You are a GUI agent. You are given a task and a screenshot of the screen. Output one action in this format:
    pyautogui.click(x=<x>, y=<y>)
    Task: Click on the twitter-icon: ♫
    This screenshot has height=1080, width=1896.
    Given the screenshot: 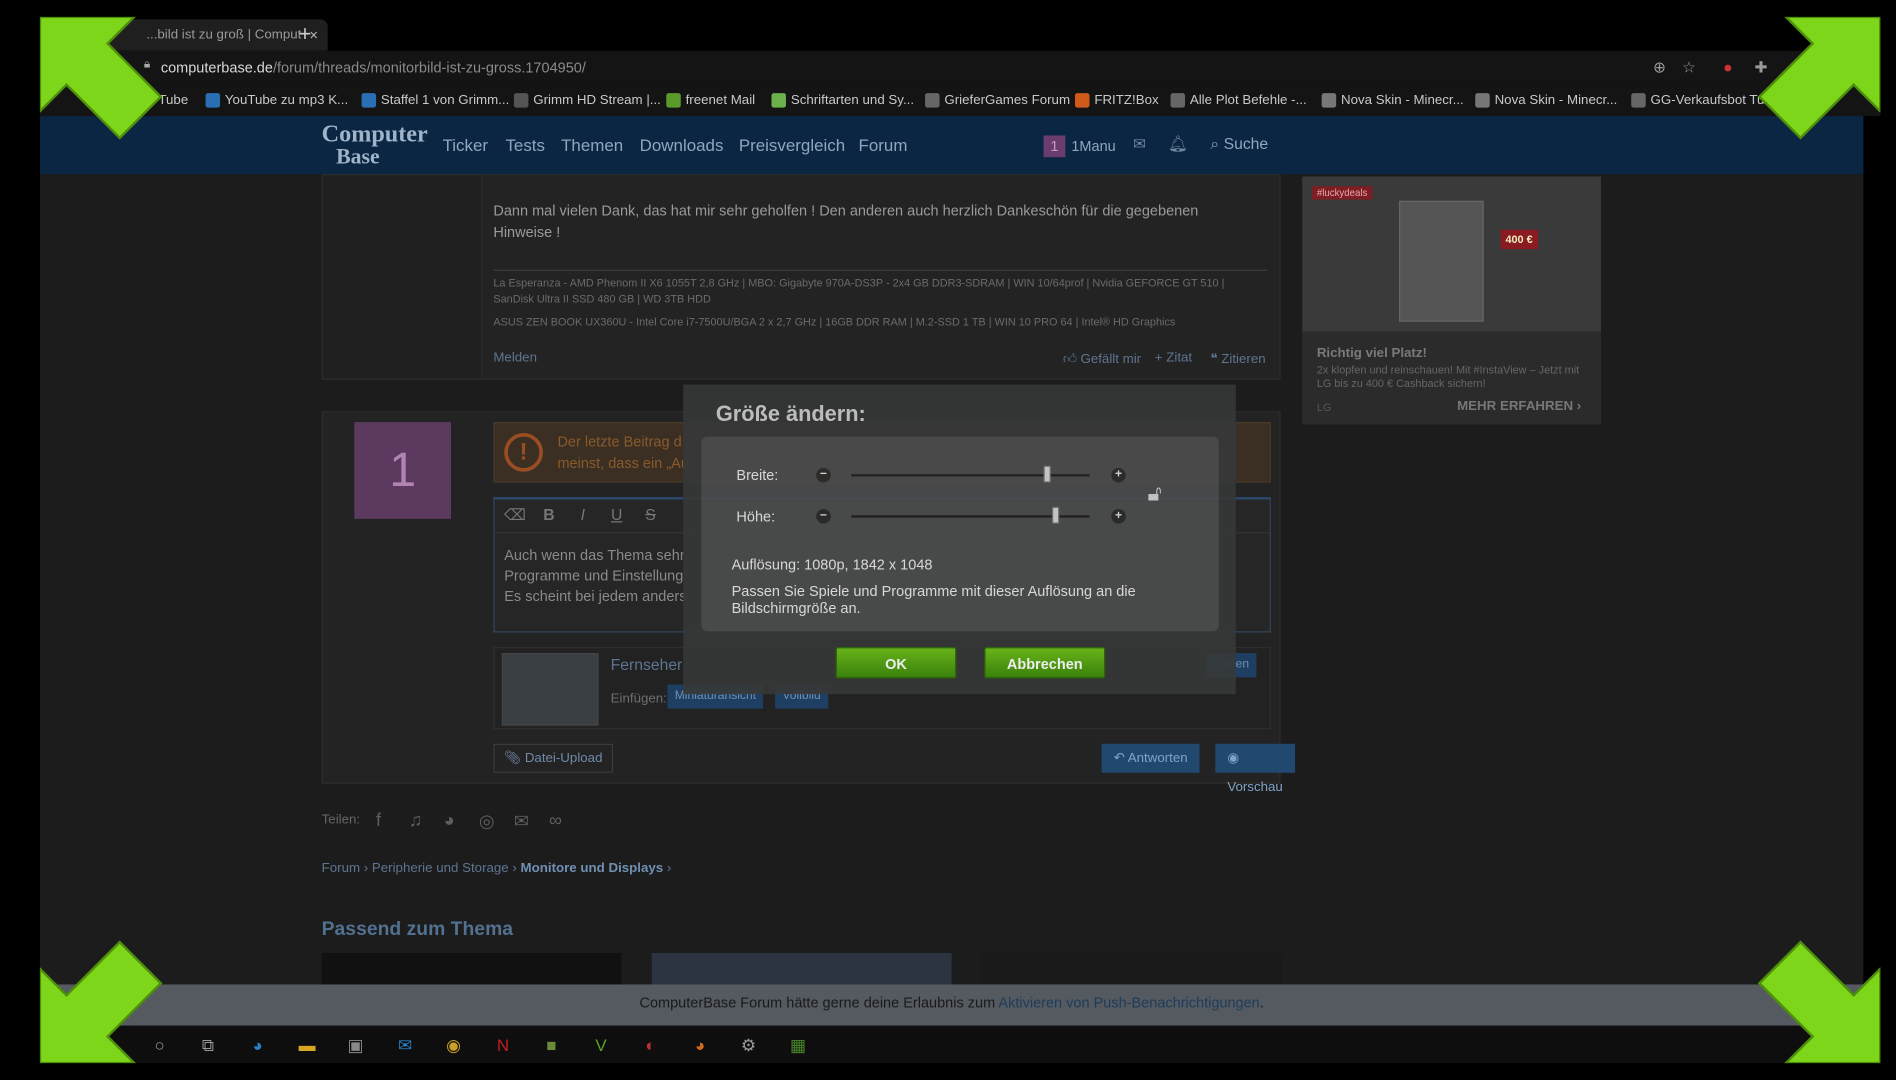 What is the action you would take?
    pyautogui.click(x=416, y=820)
    